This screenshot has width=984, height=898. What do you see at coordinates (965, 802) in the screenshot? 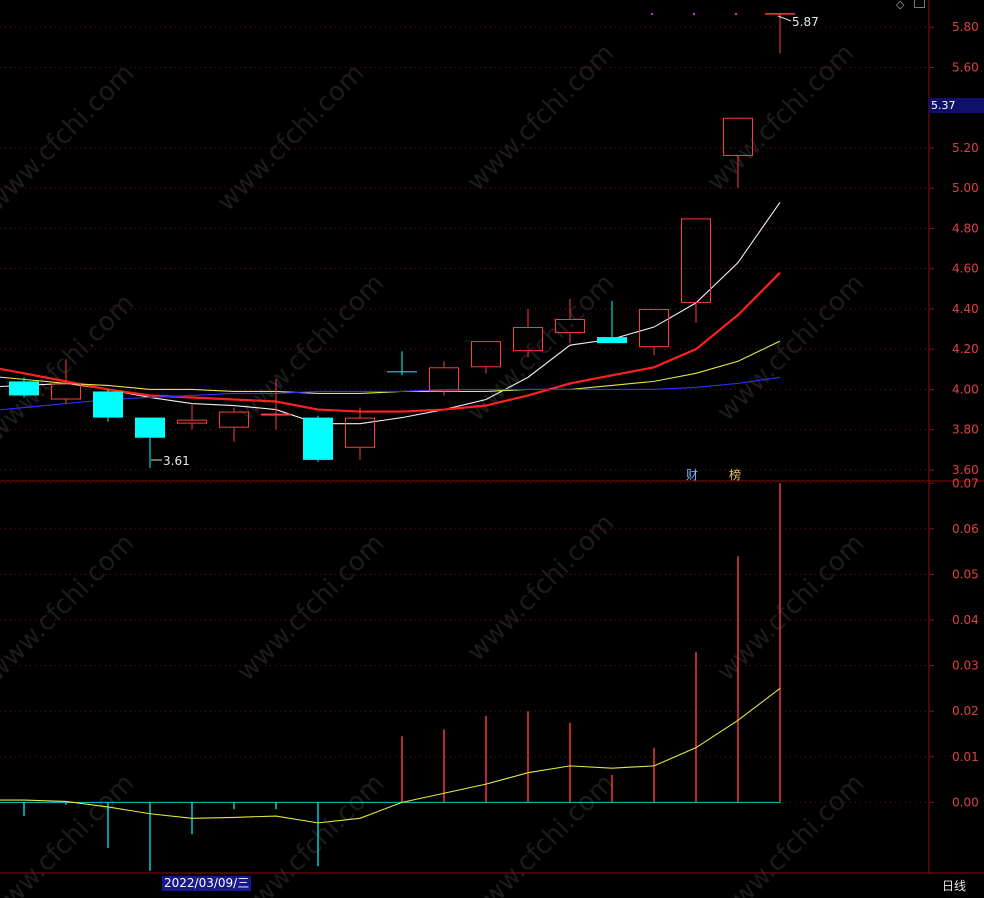
I see `indicator-tick-label: 0.00` at bounding box center [965, 802].